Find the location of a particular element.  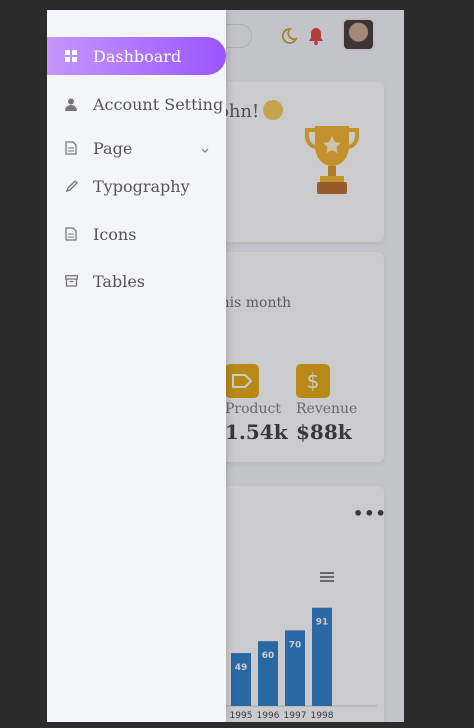

sidebar-item-dashboard: Dashboard is located at coordinates (136, 56).